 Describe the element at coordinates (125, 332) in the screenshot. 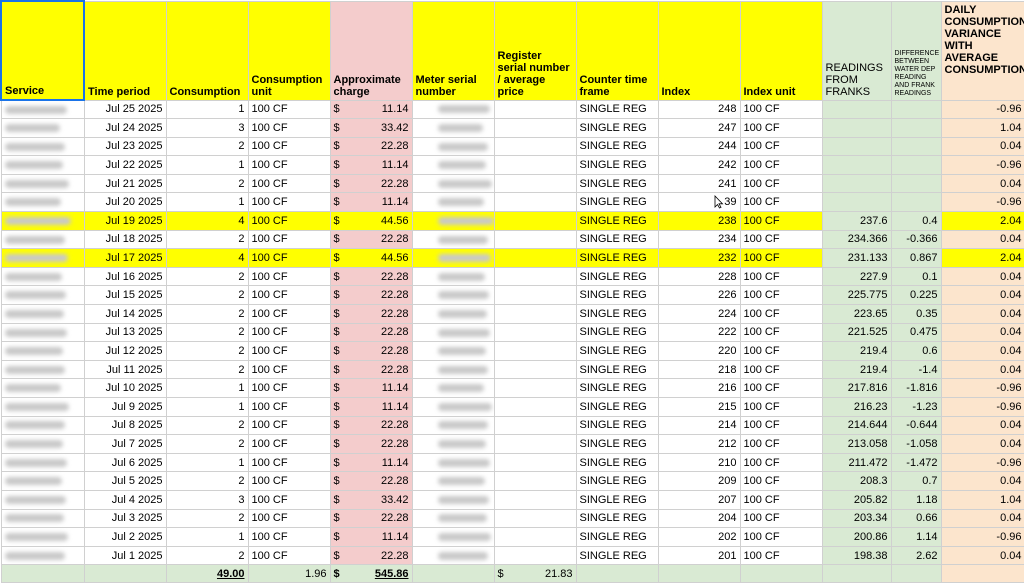

I see `time-period-cell: Jul 13 2025` at that location.